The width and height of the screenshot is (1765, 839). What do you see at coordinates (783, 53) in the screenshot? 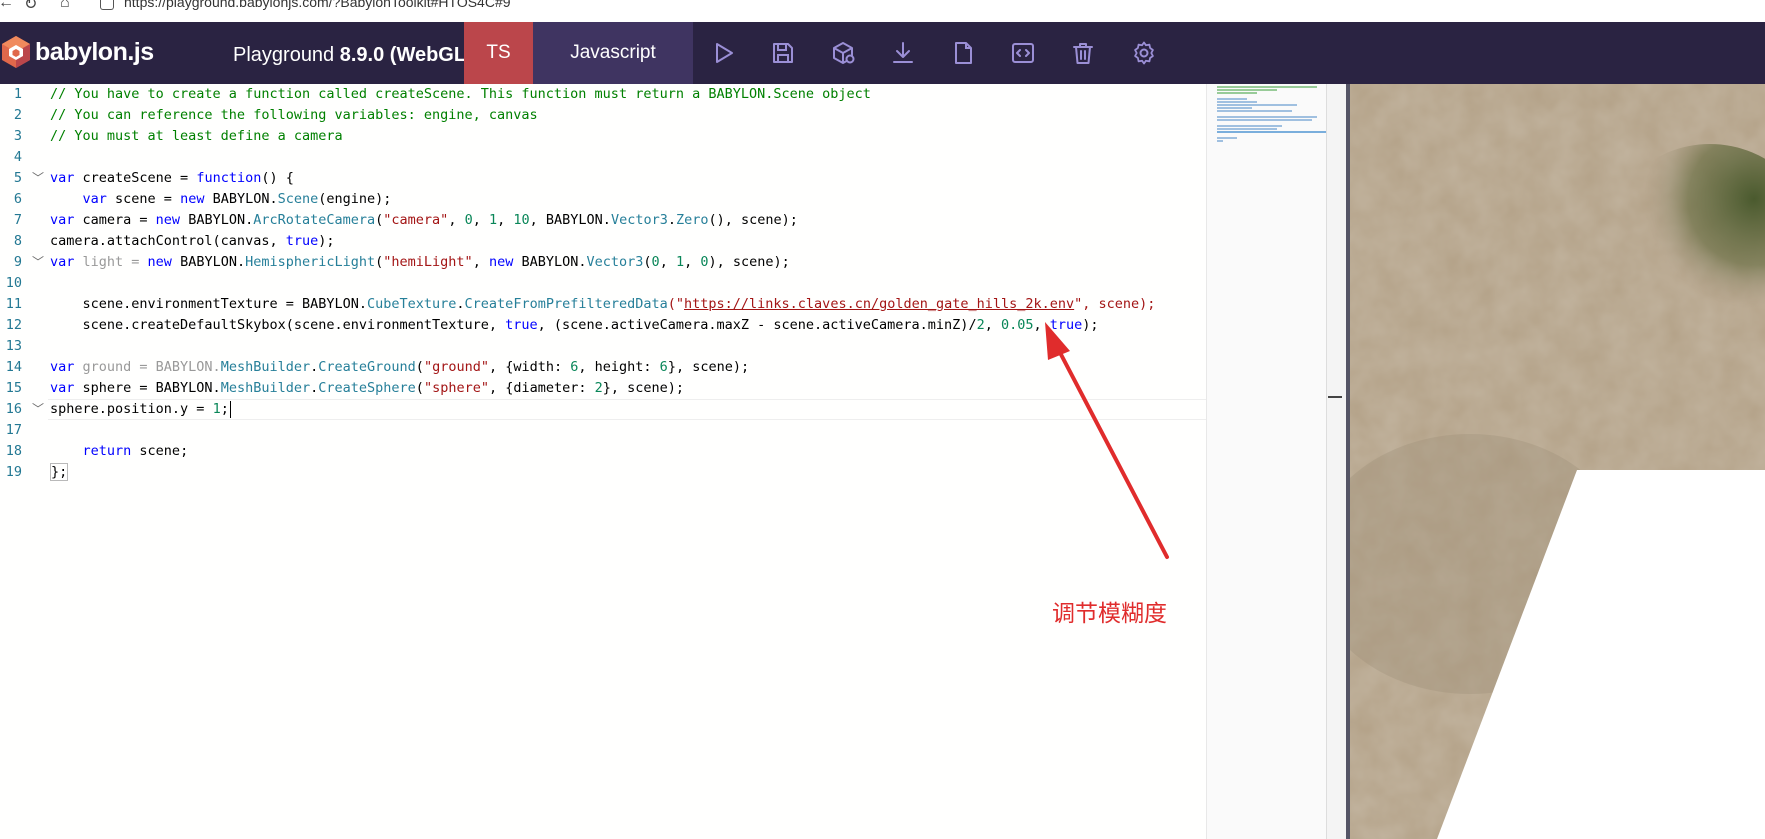
I see `save-icon` at bounding box center [783, 53].